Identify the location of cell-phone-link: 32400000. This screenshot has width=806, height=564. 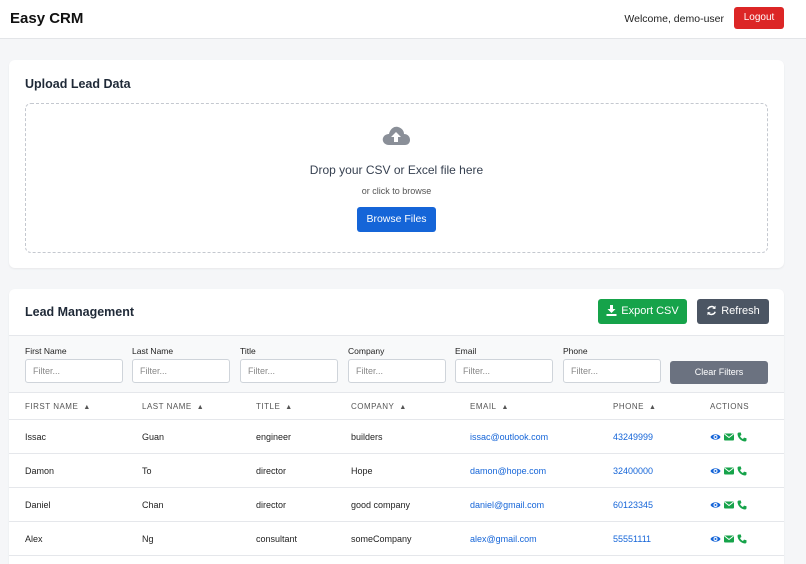
(633, 471).